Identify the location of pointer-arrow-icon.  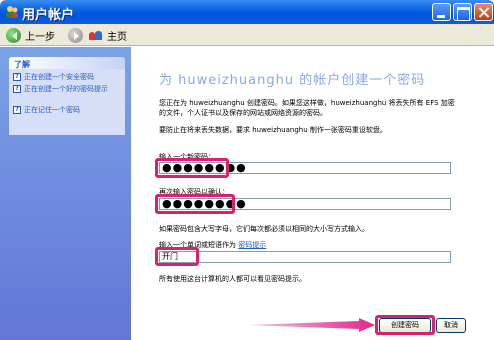
(311, 325).